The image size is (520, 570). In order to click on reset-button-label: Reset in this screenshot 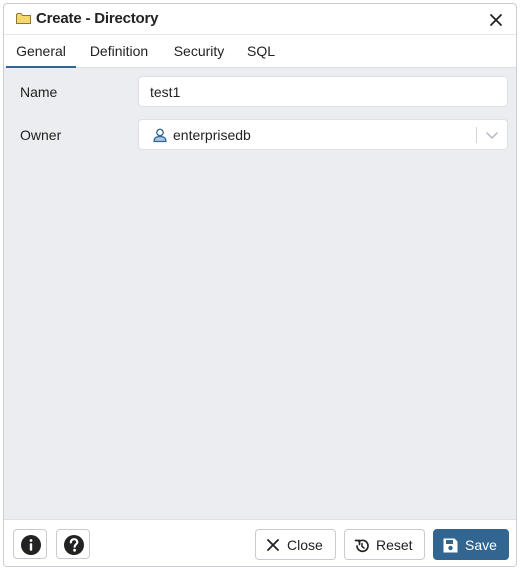, I will do `click(394, 545)`.